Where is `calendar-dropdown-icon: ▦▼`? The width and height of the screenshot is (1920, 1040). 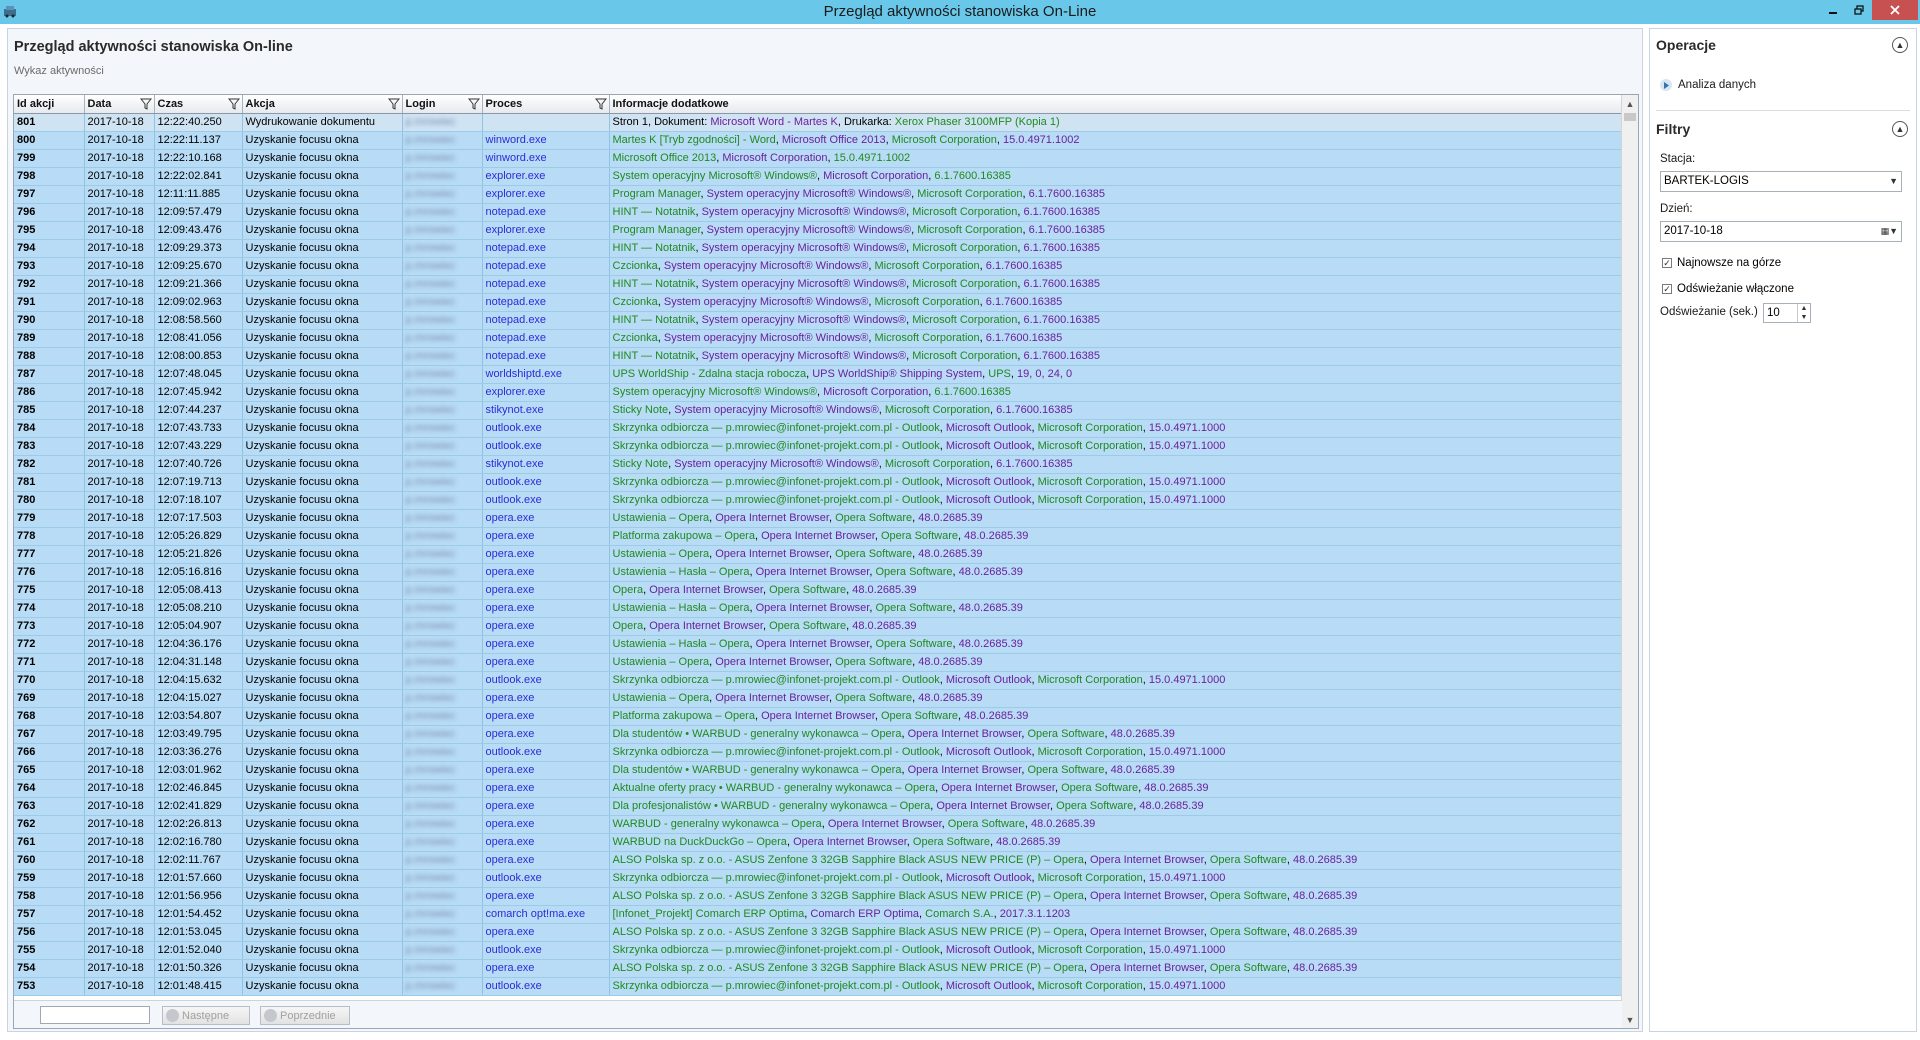 calendar-dropdown-icon: ▦▼ is located at coordinates (1889, 231).